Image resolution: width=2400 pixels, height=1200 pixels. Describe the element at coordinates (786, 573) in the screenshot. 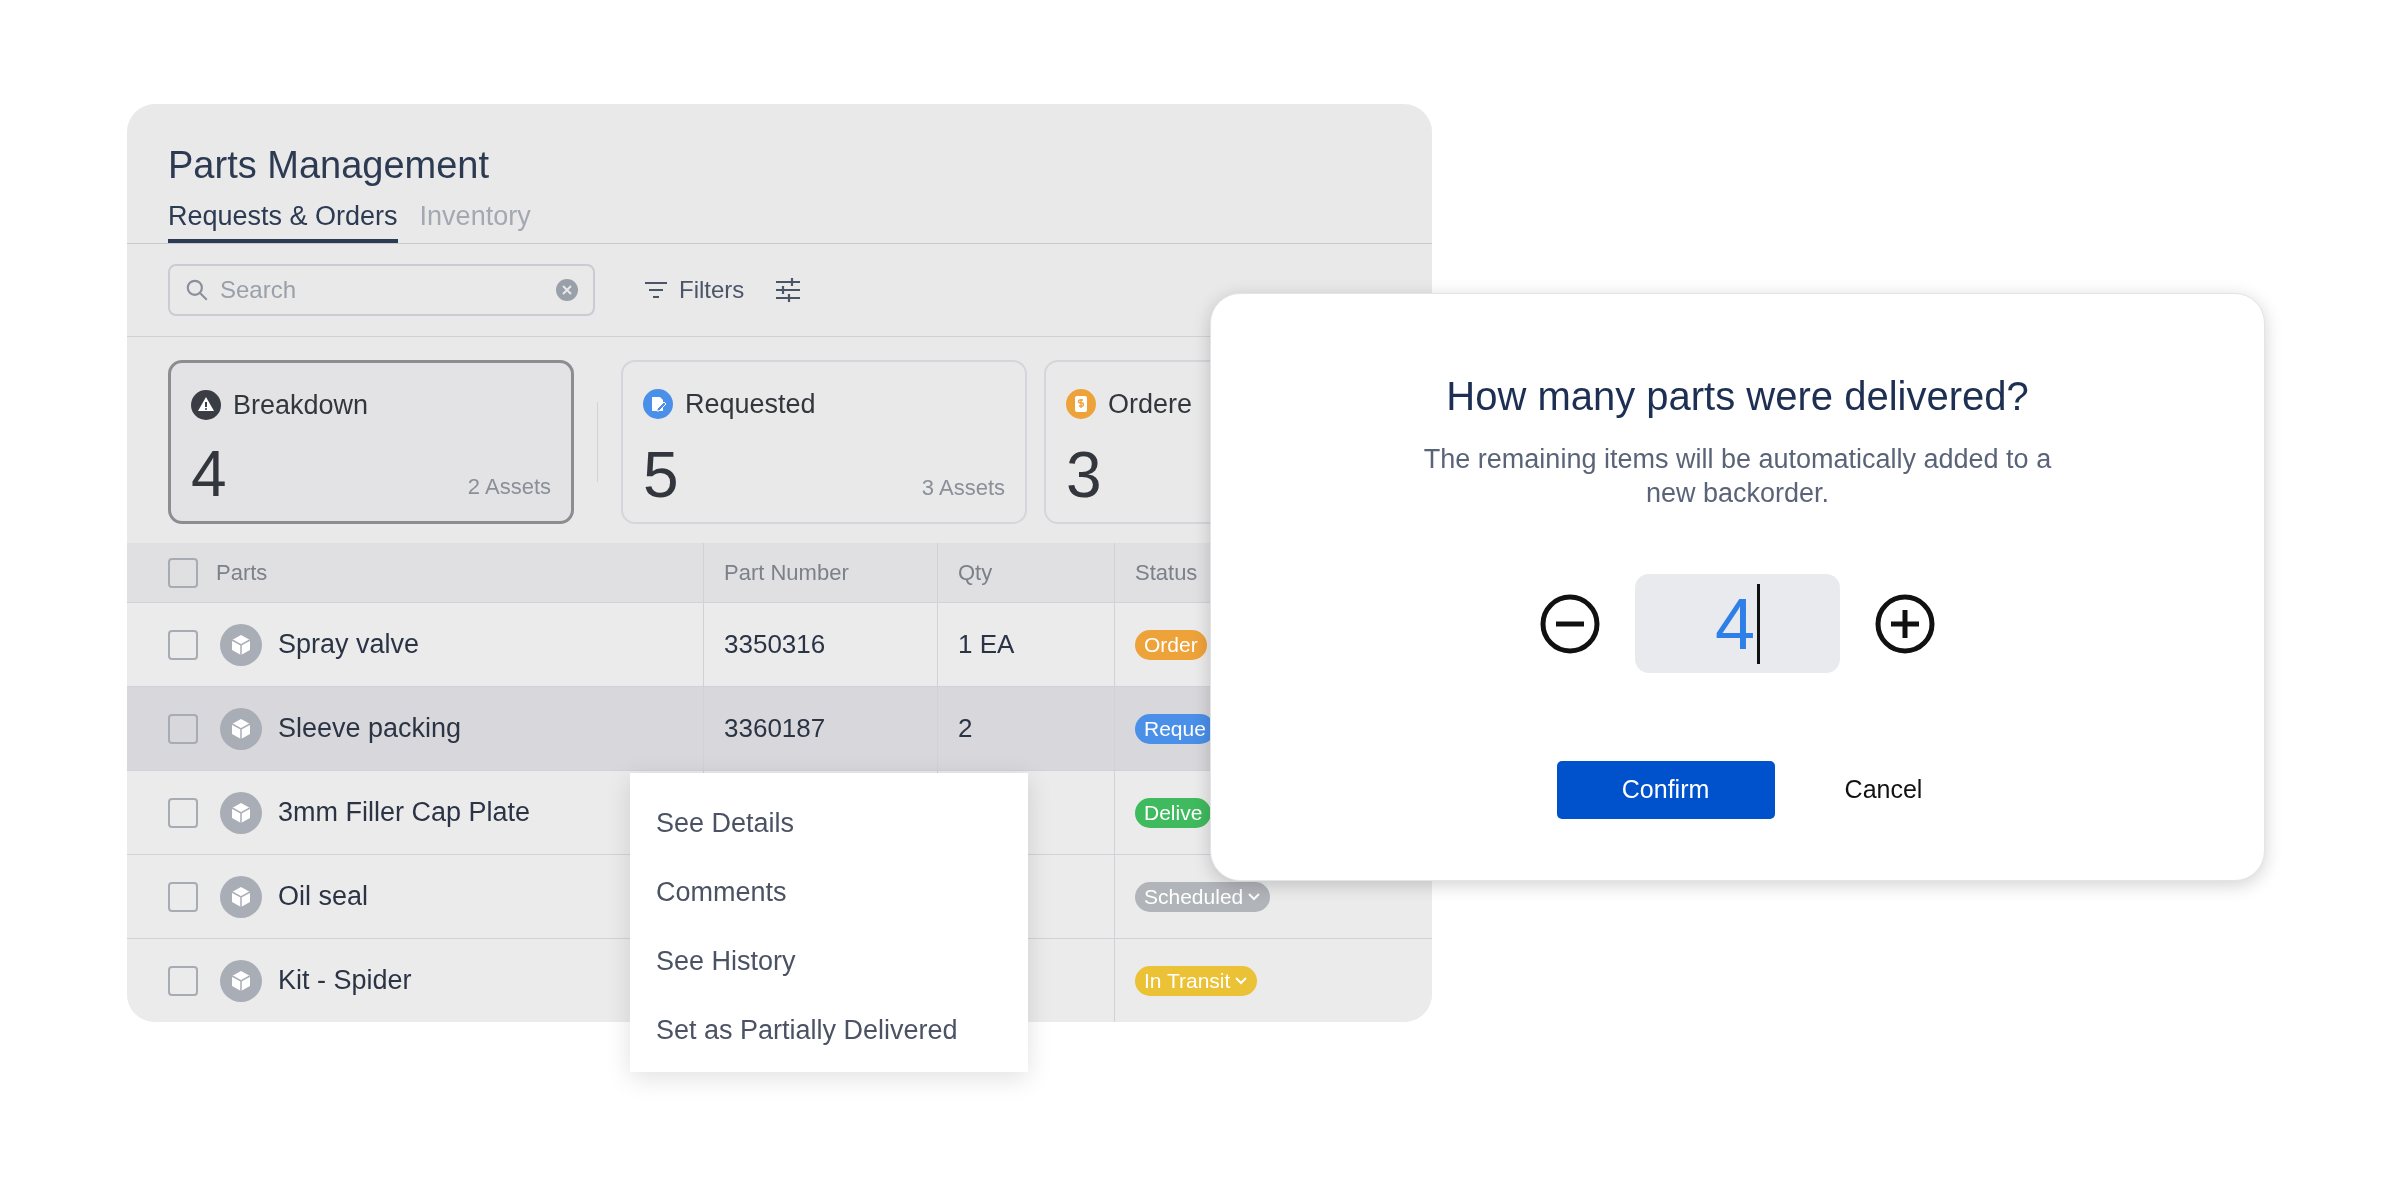

I see `column-header: Part Number` at that location.